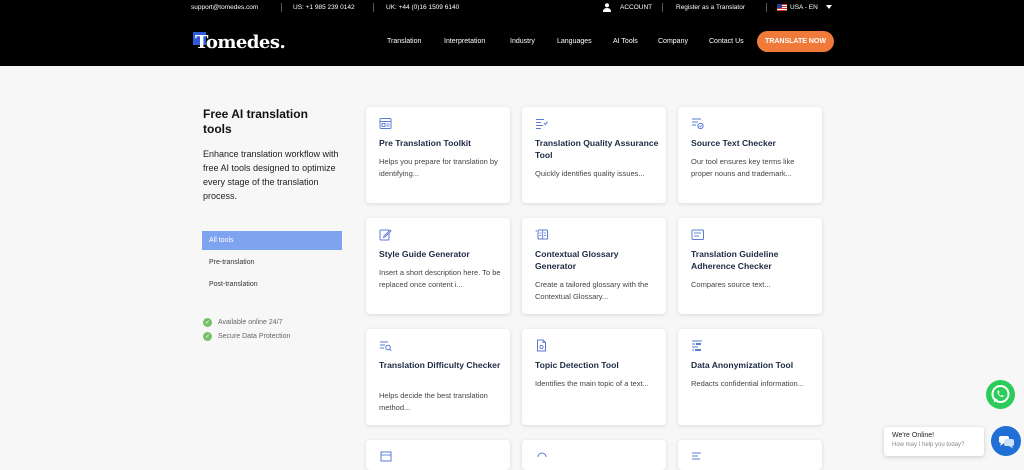 The height and width of the screenshot is (470, 1024). I want to click on locale-selector: USA - EN, so click(804, 7).